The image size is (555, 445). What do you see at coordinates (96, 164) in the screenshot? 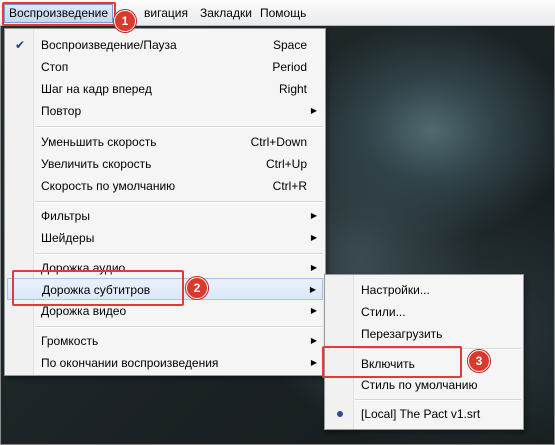
I see `menu-item-label: Увеличить скорость` at bounding box center [96, 164].